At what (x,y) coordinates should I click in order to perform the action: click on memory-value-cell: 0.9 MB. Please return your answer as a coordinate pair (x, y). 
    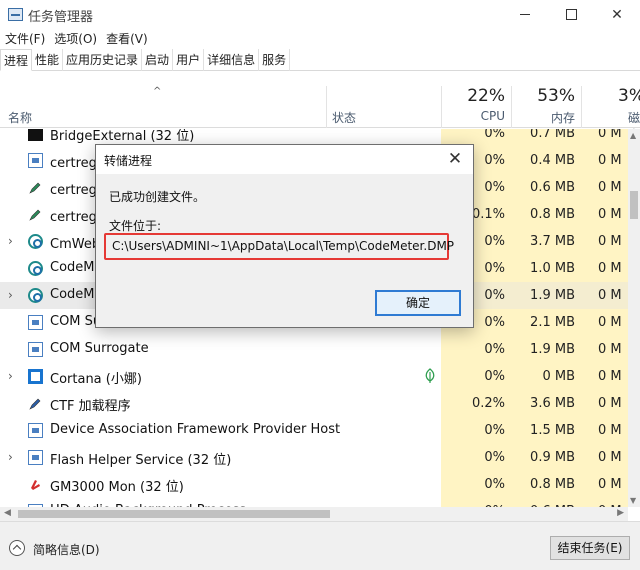
    Looking at the image, I should click on (546, 457).